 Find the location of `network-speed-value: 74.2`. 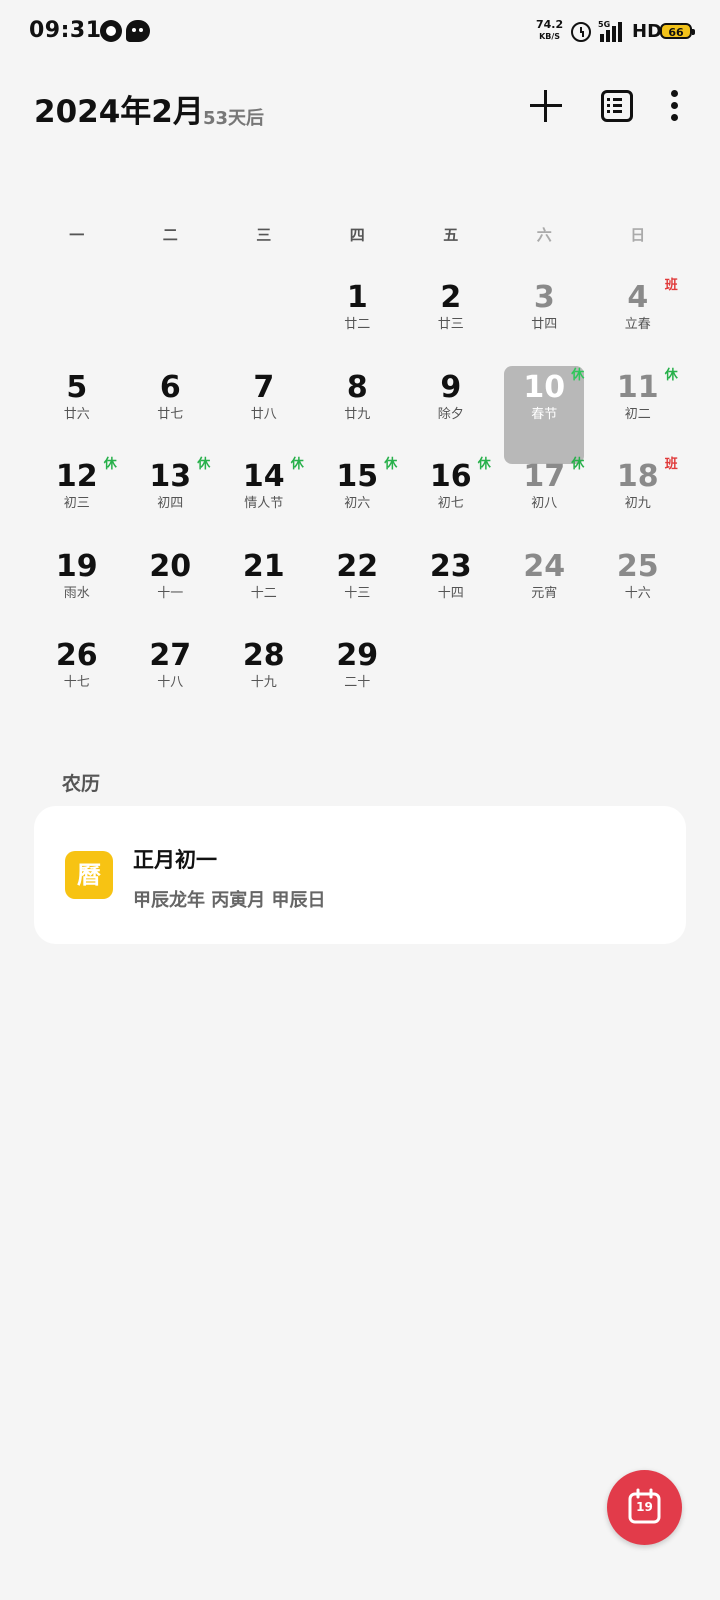

network-speed-value: 74.2 is located at coordinates (550, 24).